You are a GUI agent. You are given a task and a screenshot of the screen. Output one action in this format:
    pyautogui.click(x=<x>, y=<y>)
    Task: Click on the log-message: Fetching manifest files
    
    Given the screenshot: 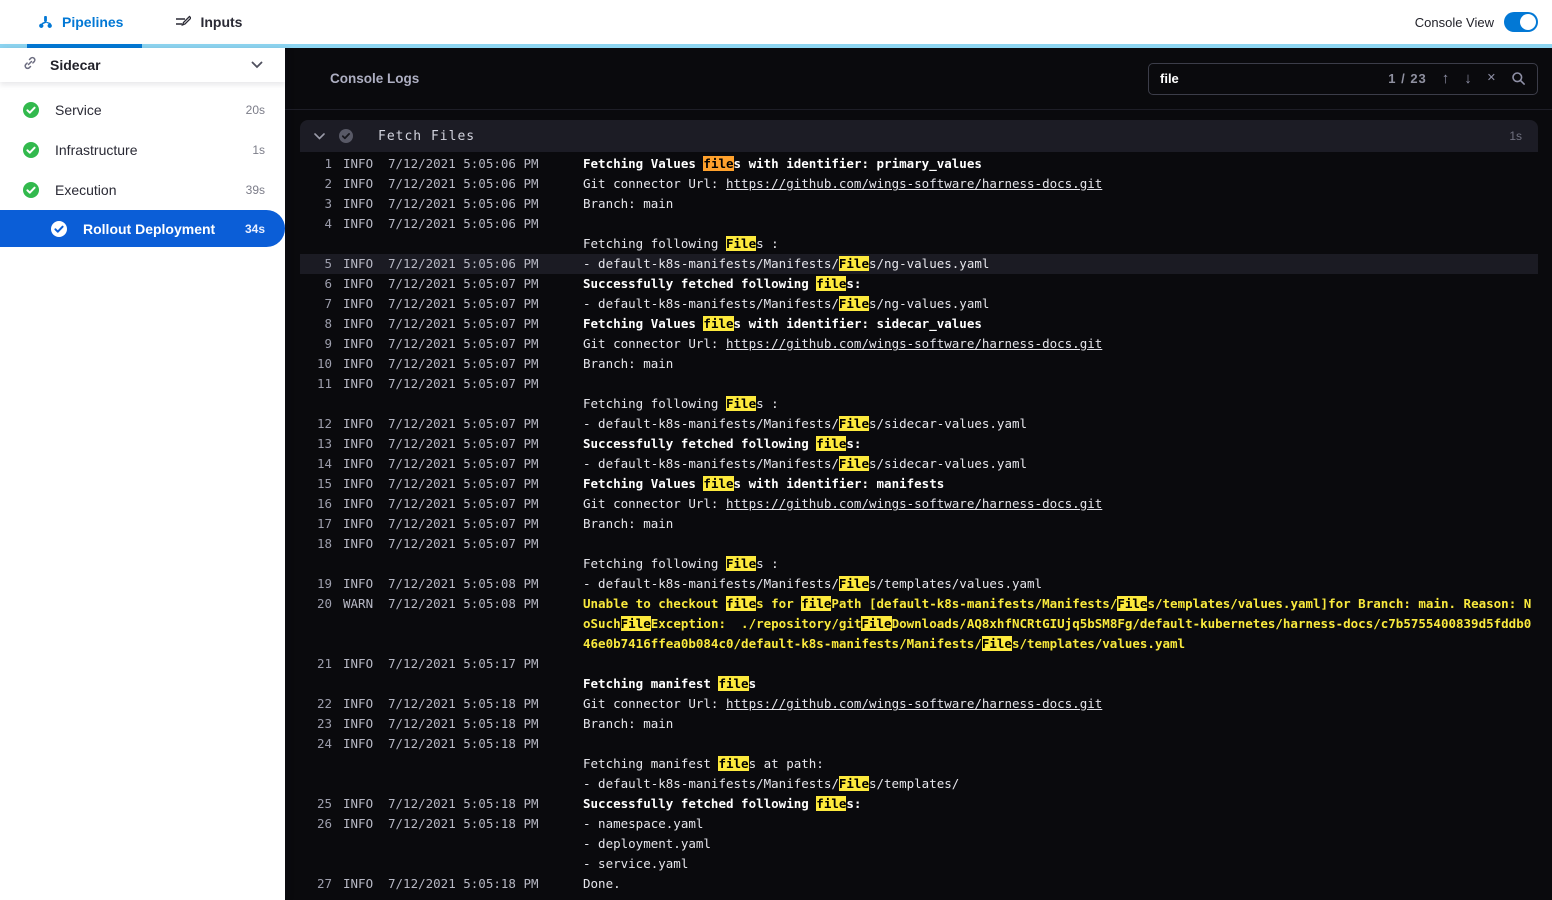 What is the action you would take?
    pyautogui.click(x=670, y=683)
    